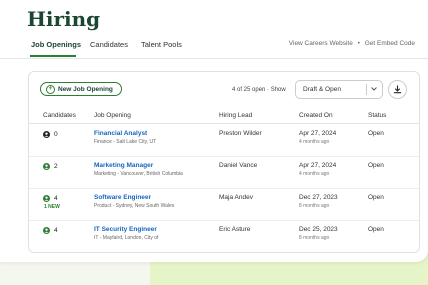 The height and width of the screenshot is (285, 428). I want to click on column-header-candidates: Candidates, so click(59, 115).